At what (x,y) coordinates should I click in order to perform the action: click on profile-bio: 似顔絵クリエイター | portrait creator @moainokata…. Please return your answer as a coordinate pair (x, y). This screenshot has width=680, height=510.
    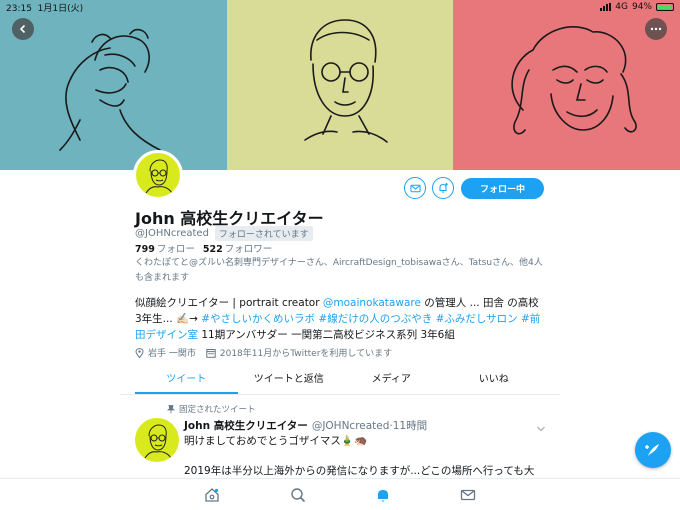
    Looking at the image, I should click on (340, 319).